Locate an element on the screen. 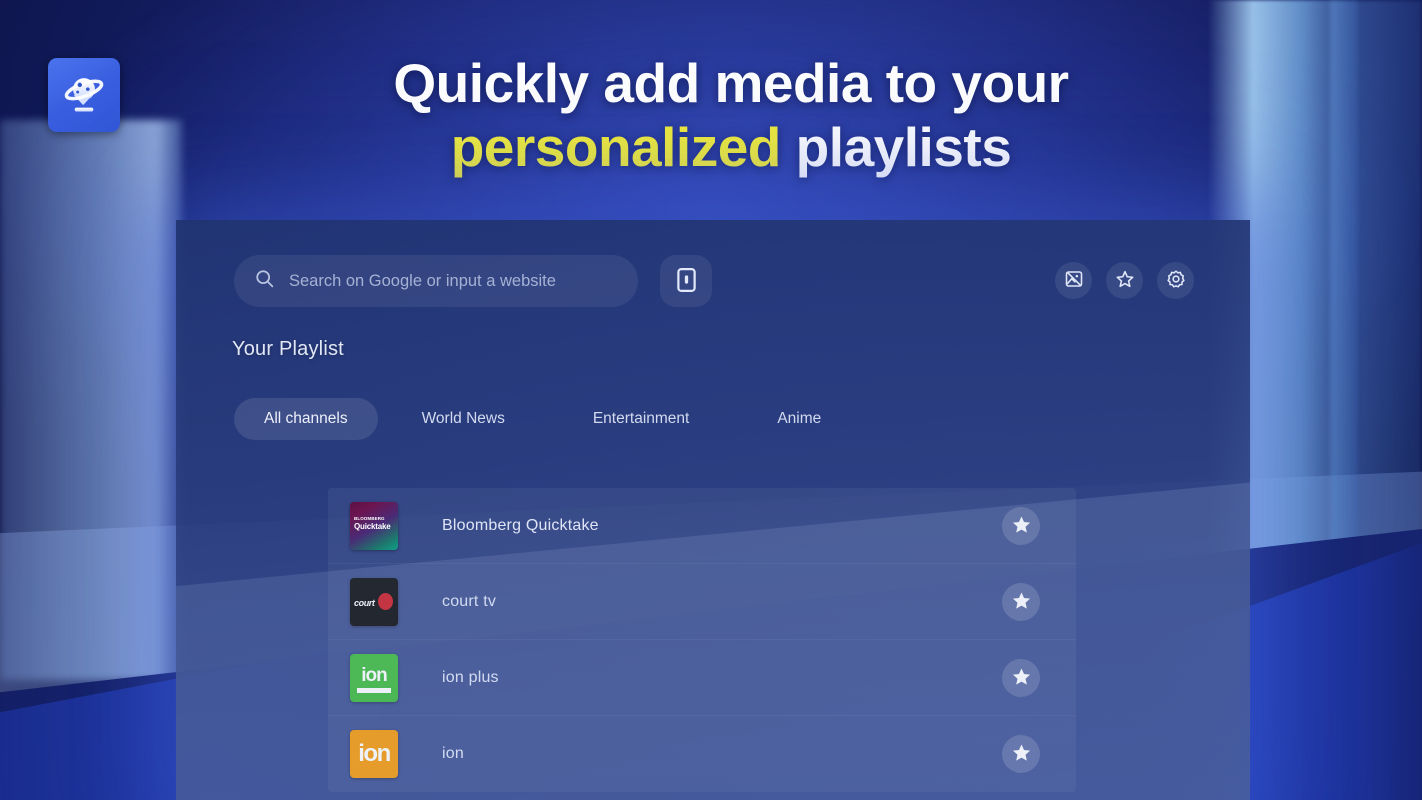 The height and width of the screenshot is (800, 1422). settings-button is located at coordinates (1175, 280).